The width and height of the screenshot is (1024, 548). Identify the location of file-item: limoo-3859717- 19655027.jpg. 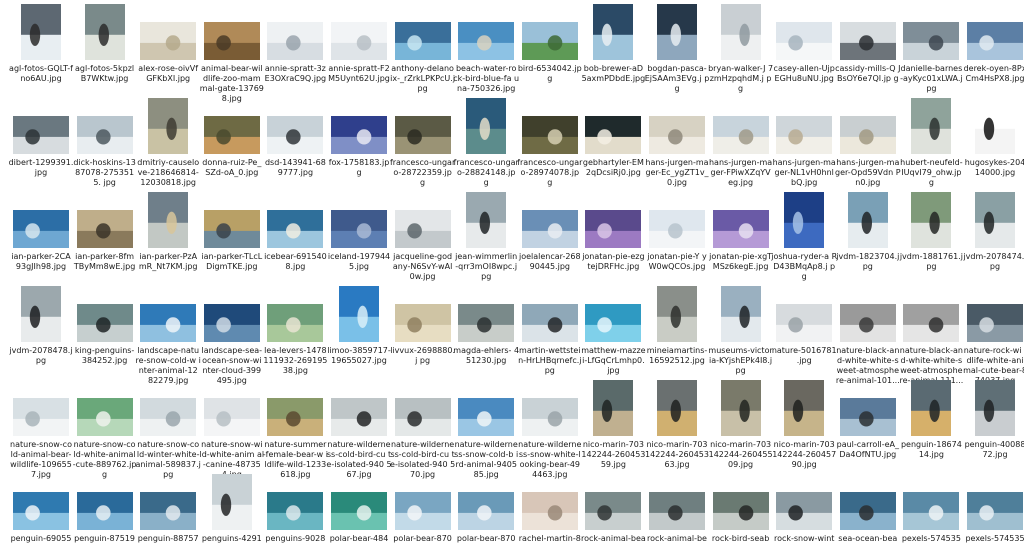
(359, 326).